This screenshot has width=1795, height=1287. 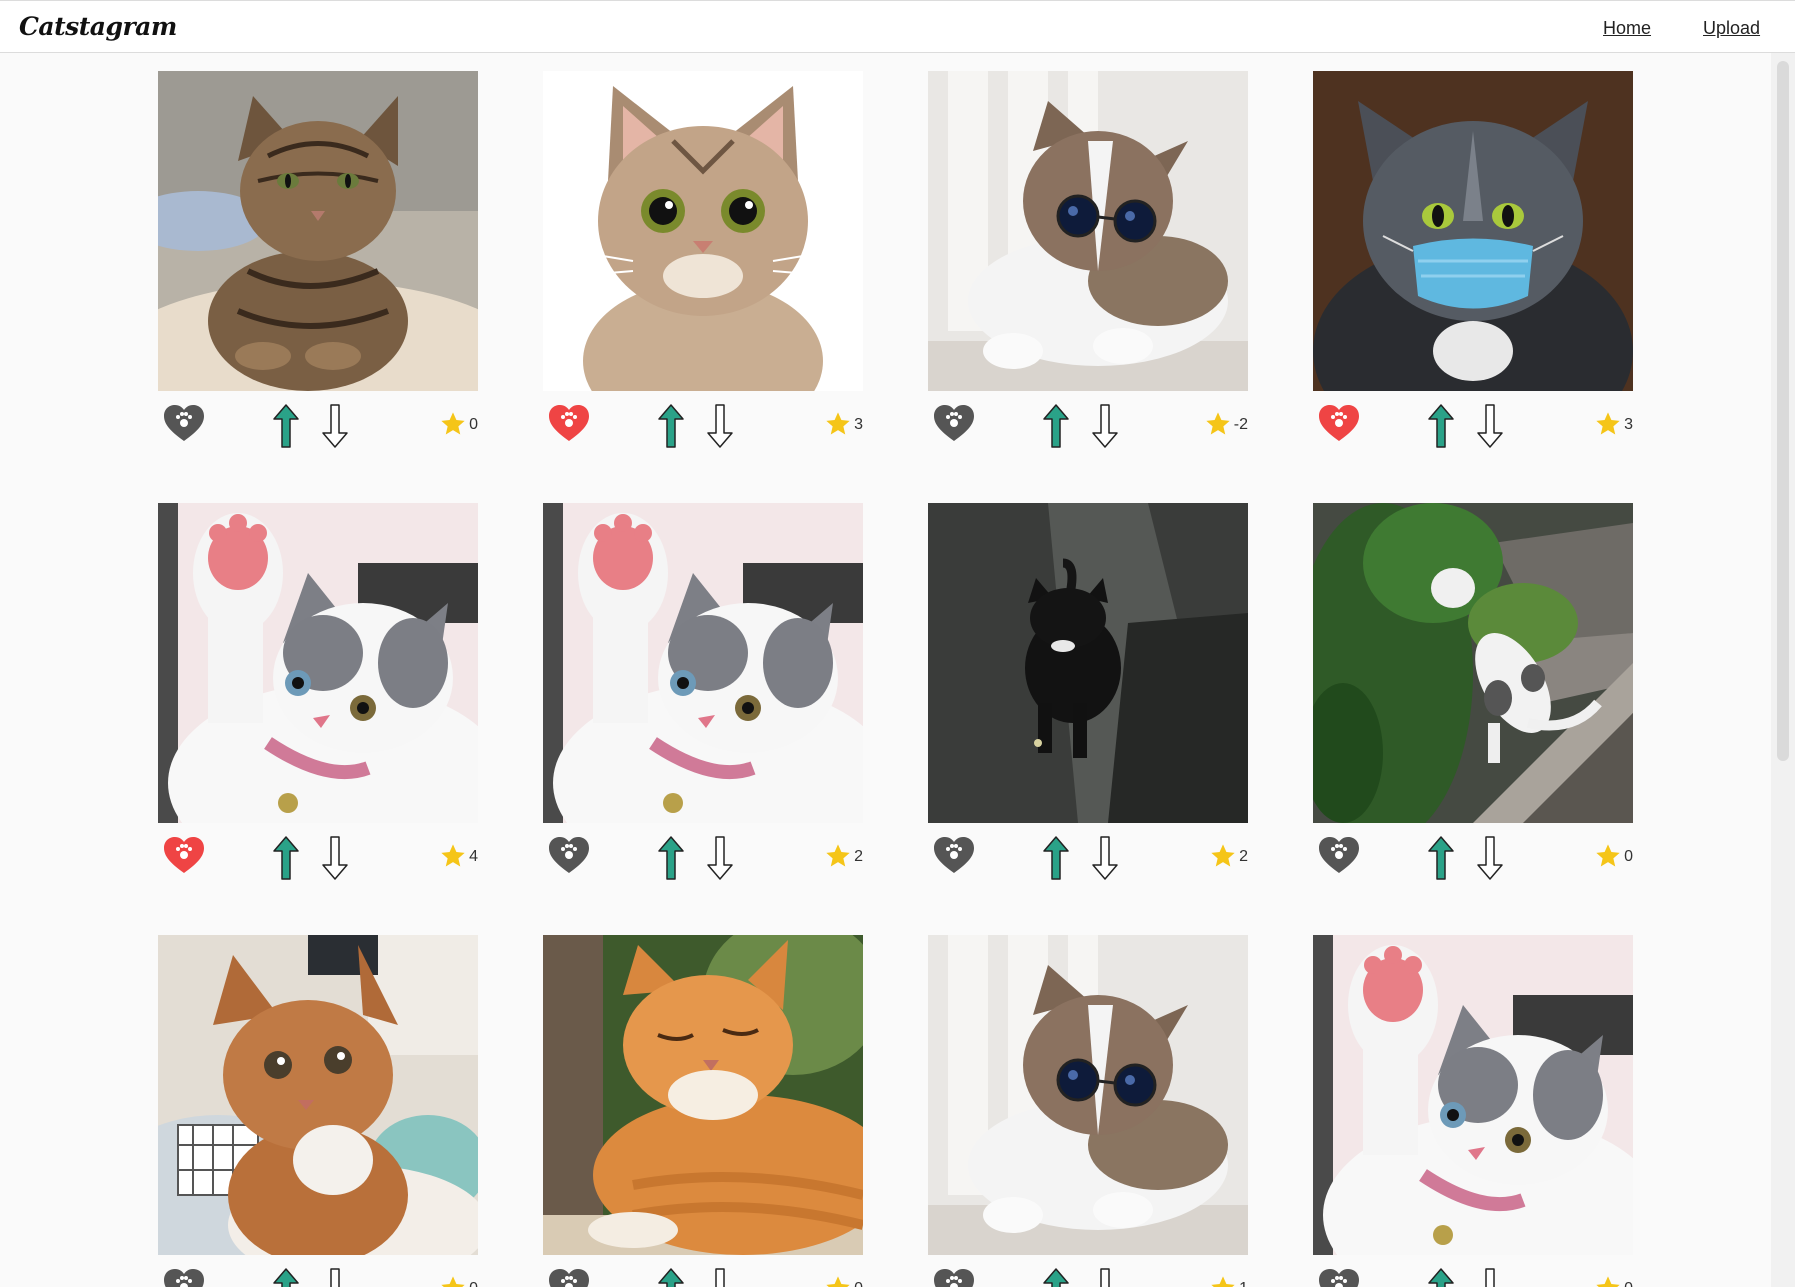 I want to click on cat-card: 2, so click(x=703, y=693).